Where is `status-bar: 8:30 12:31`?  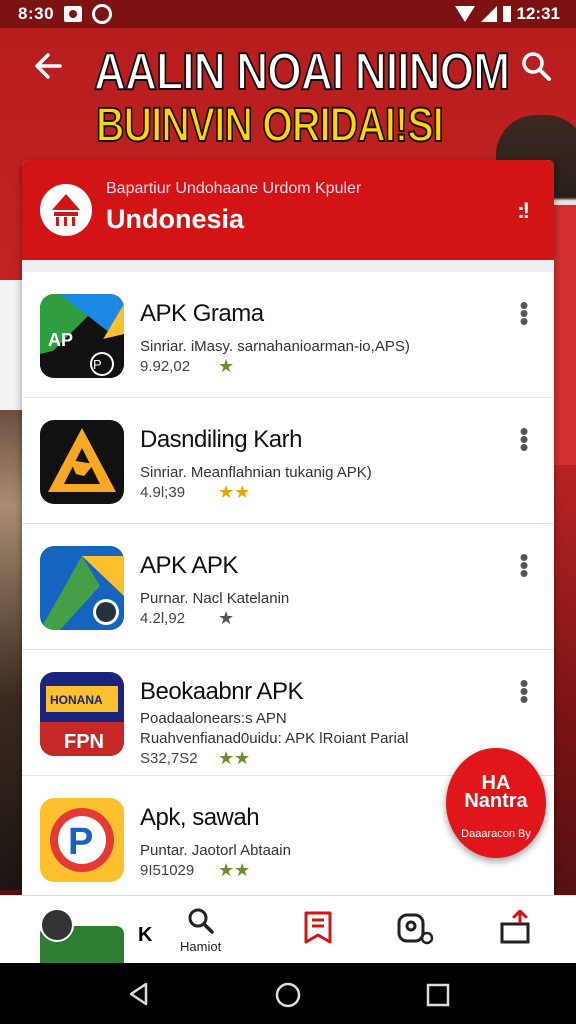
status-bar: 8:30 12:31 is located at coordinates (288, 14).